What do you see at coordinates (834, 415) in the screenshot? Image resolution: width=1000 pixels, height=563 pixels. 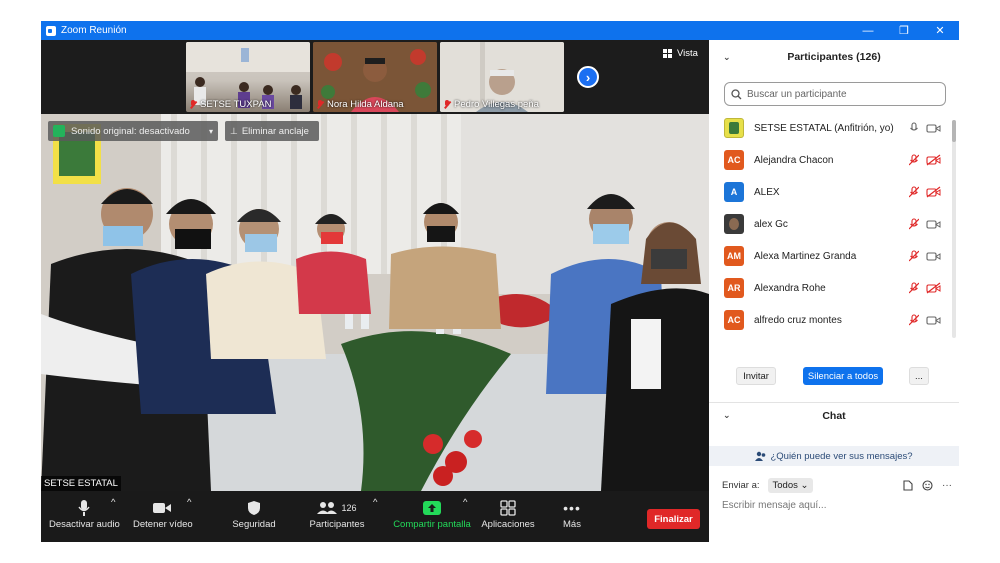 I see `chat-header: ⌄ Chat` at bounding box center [834, 415].